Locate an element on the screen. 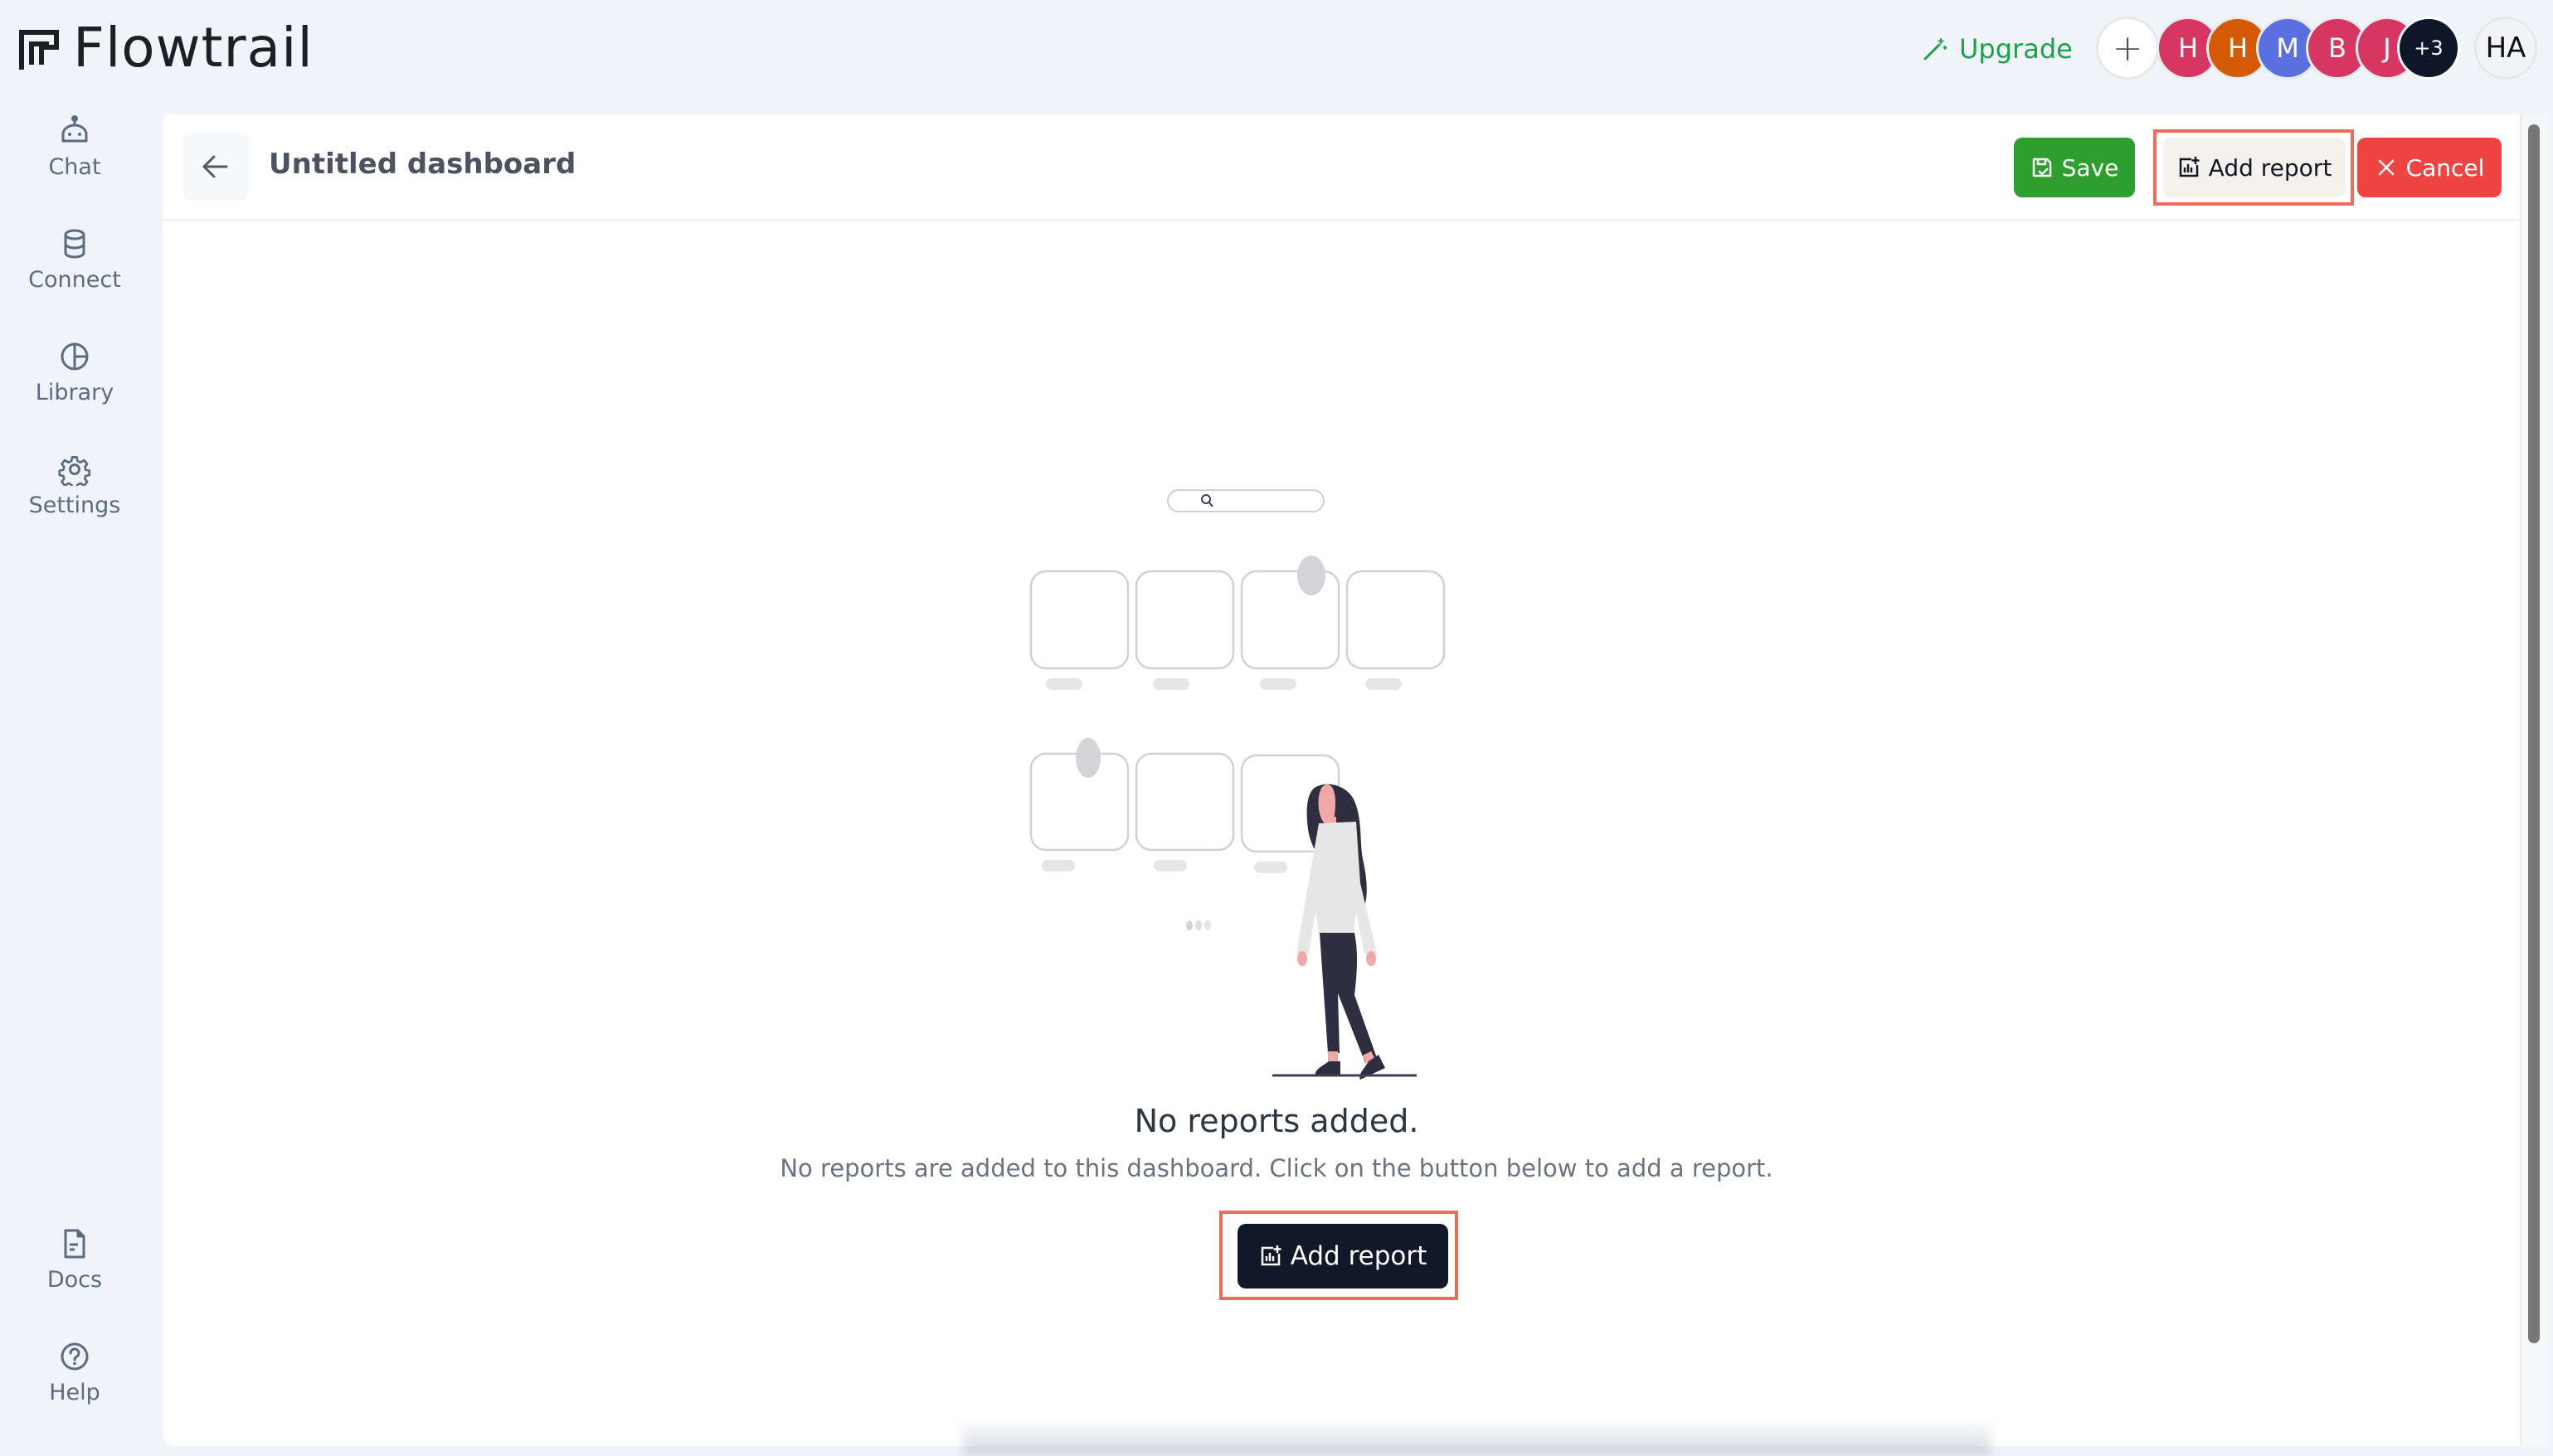 This screenshot has height=1456, width=2553. dashboard-title: Untitled dashboard is located at coordinates (423, 164).